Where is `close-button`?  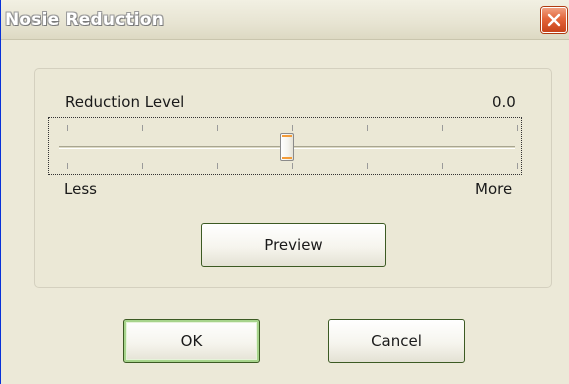
close-button is located at coordinates (554, 20).